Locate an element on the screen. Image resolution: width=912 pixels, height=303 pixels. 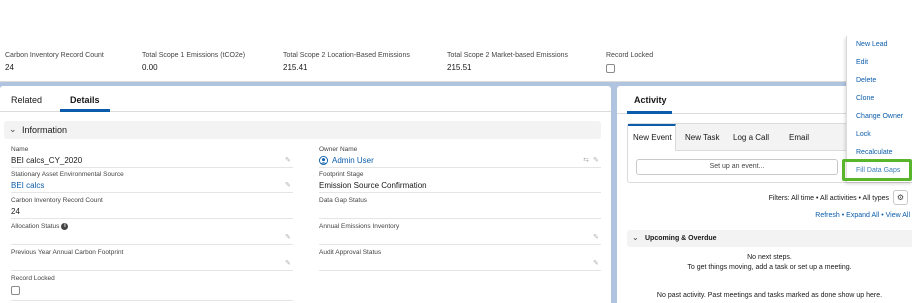
upcoming-title: Upcoming & Overdue is located at coordinates (681, 238).